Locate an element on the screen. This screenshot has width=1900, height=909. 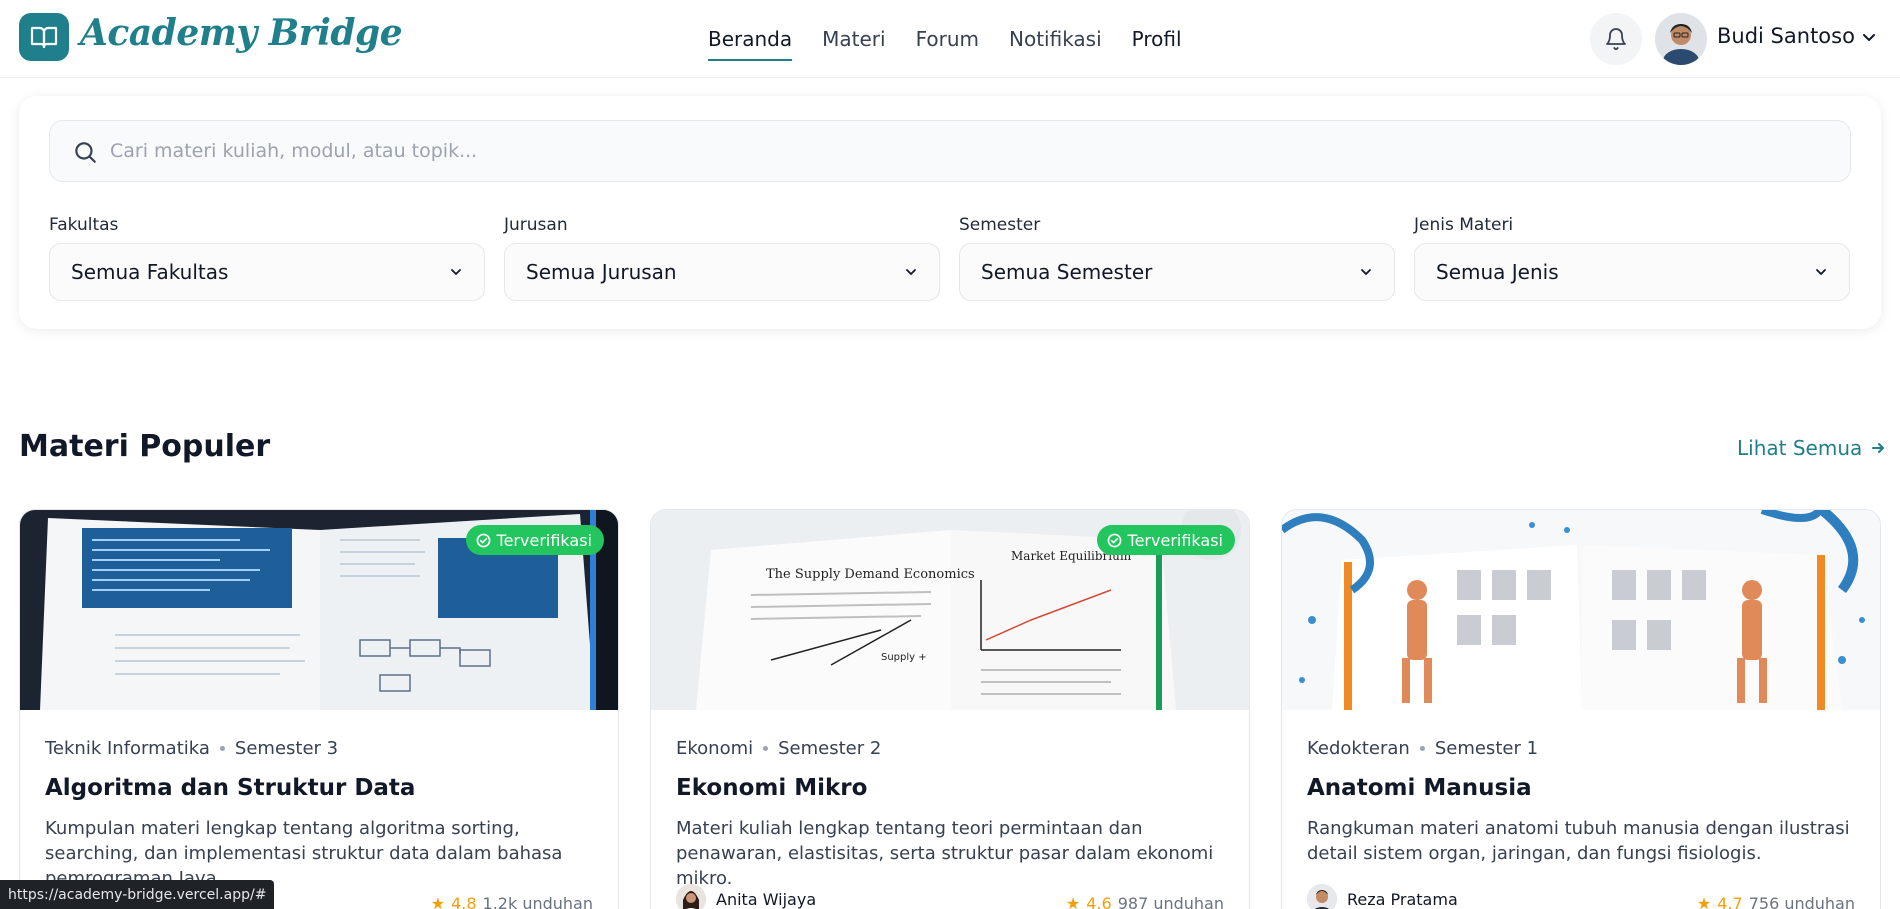
card-stats: ★ 4.7 756 unduhan is located at coordinates (1776, 901).